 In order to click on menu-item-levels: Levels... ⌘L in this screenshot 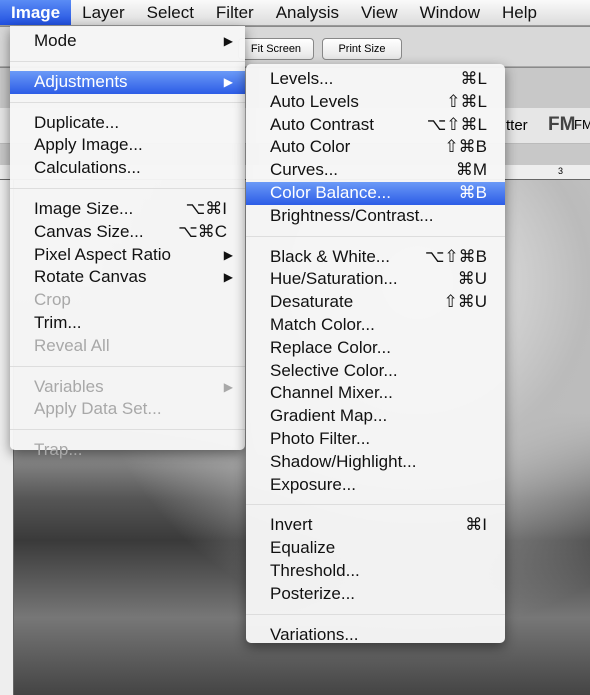, I will do `click(375, 79)`.